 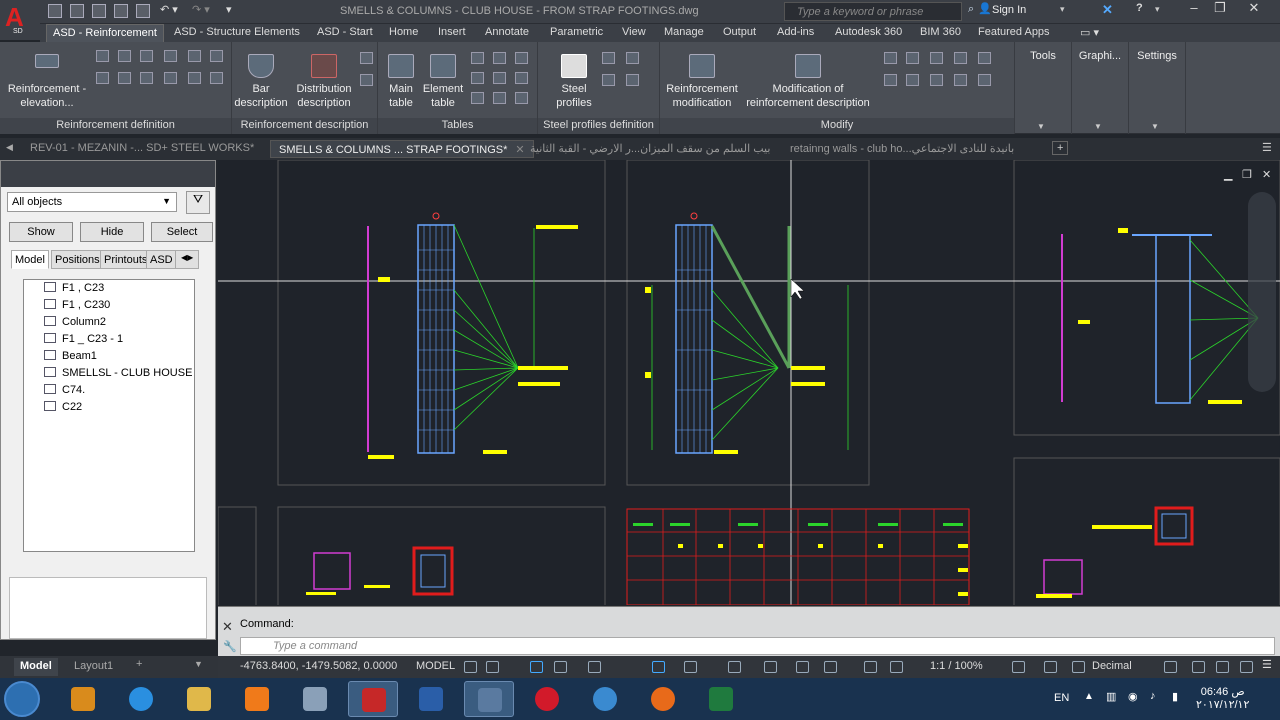 What do you see at coordinates (169, 9) in the screenshot?
I see `undo-icon: ↶ ▾` at bounding box center [169, 9].